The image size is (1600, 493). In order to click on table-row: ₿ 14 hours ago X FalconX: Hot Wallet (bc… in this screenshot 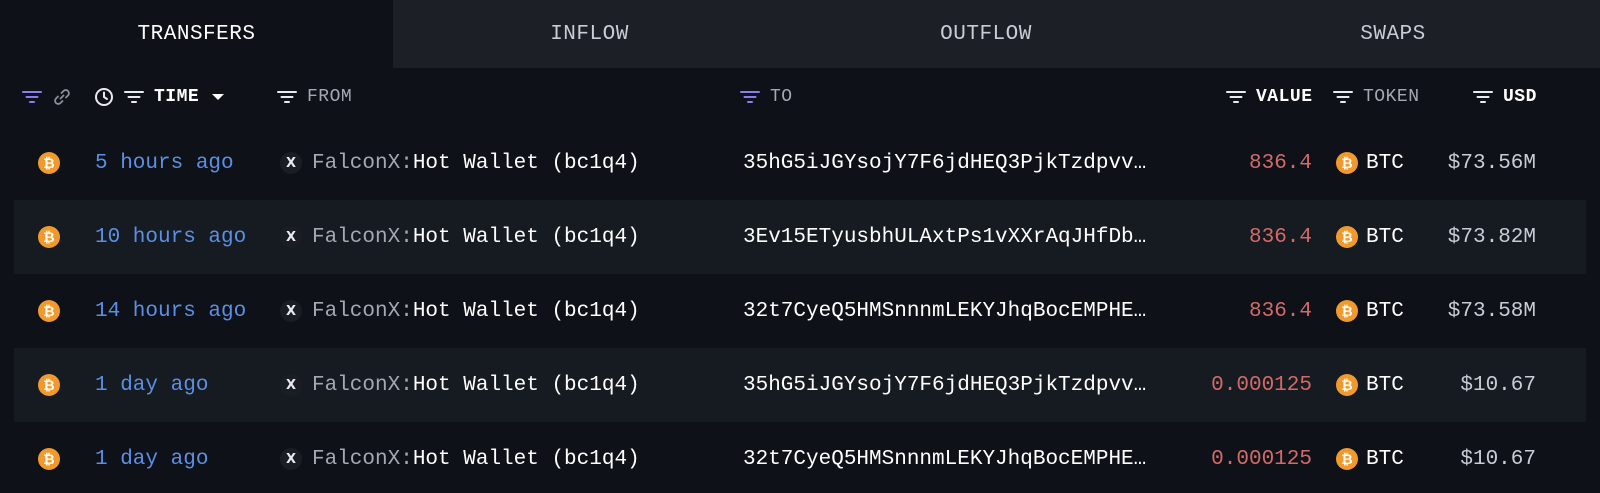, I will do `click(800, 311)`.